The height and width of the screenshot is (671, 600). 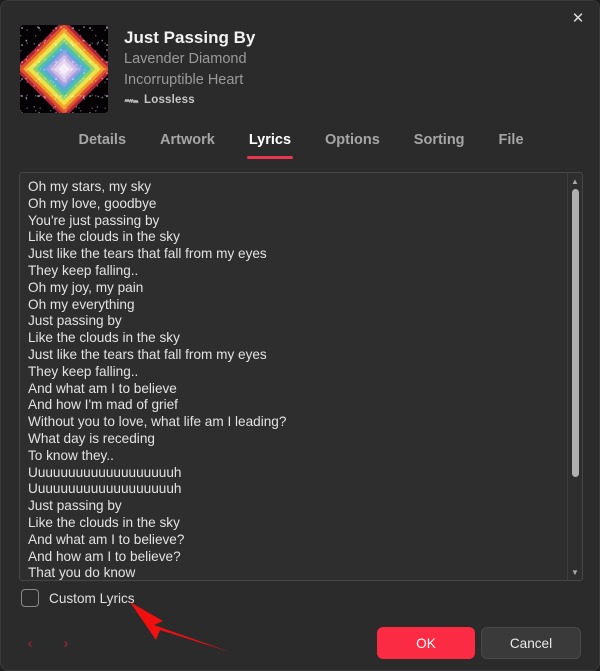 What do you see at coordinates (86, 287) in the screenshot?
I see `lyric-line: Oh my joy, my pain` at bounding box center [86, 287].